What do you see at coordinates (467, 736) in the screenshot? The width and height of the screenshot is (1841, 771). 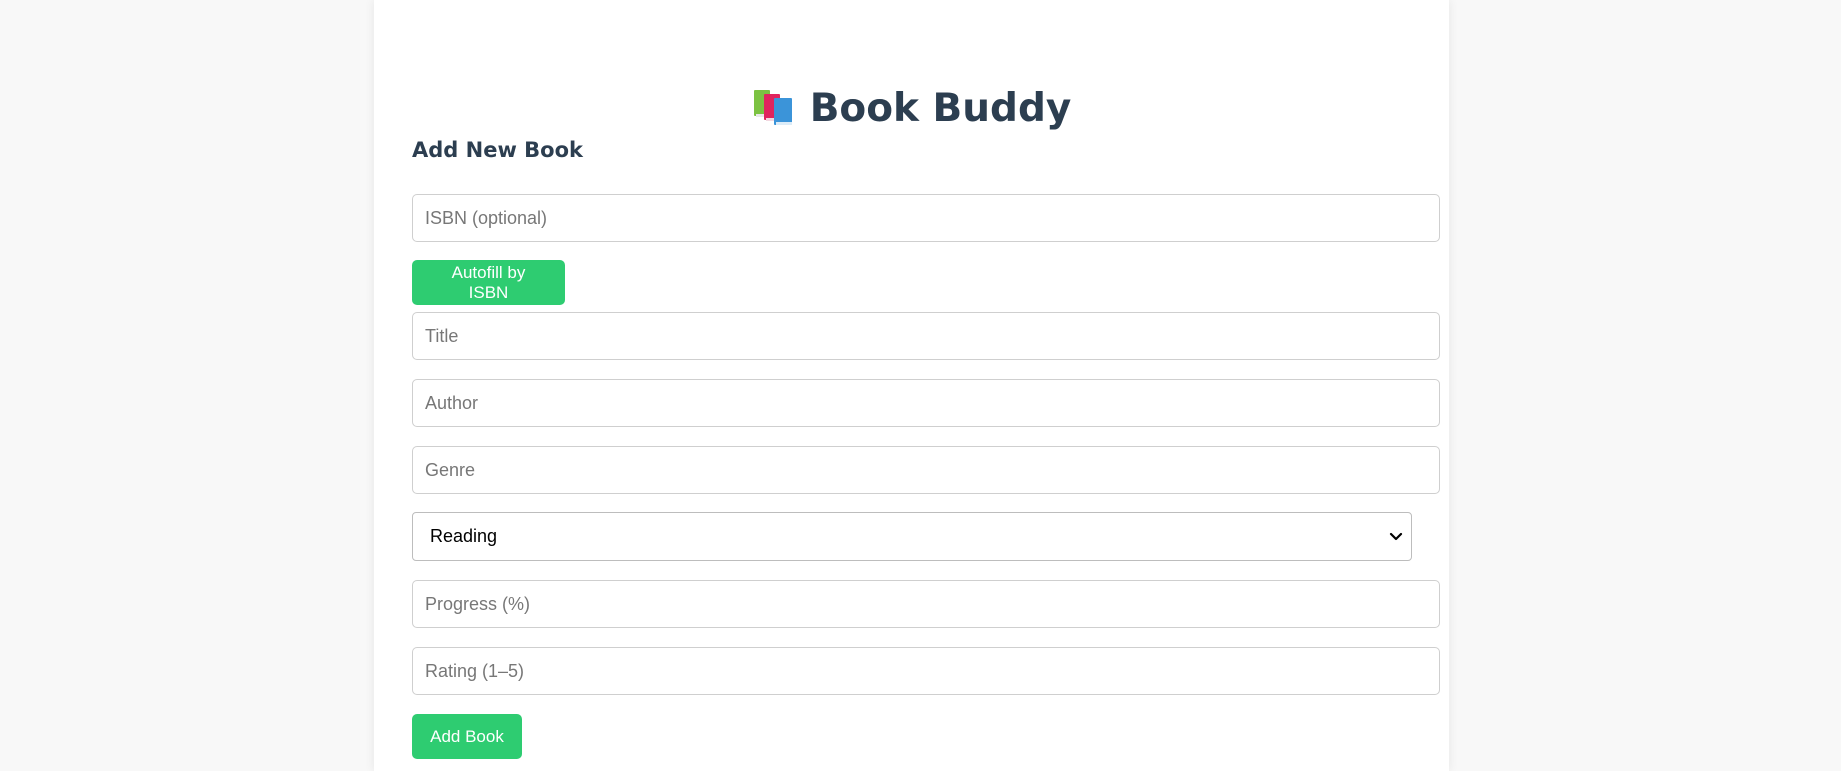 I see `add-book-button: Add Book` at bounding box center [467, 736].